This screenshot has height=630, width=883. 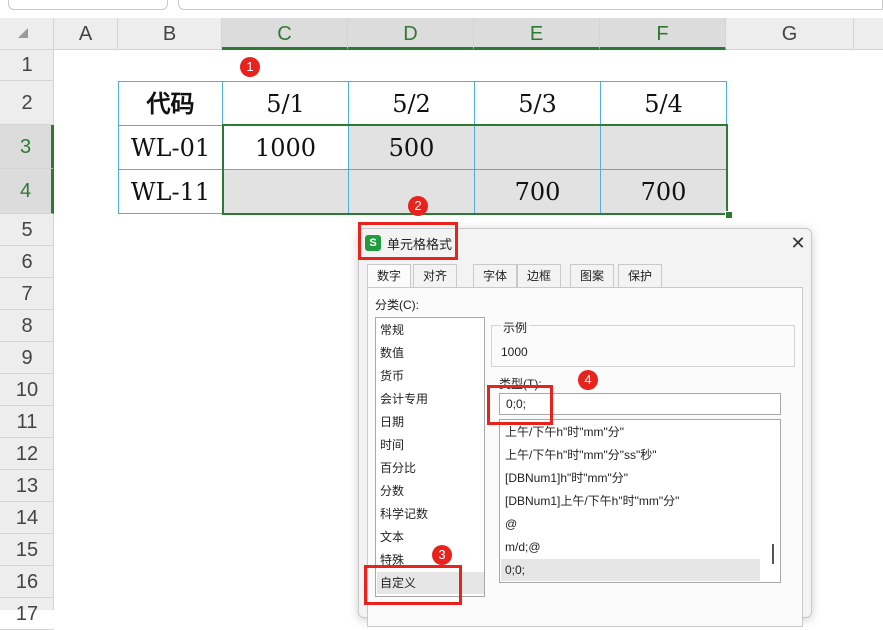 What do you see at coordinates (640, 276) in the screenshot?
I see `tab-protection: 保护` at bounding box center [640, 276].